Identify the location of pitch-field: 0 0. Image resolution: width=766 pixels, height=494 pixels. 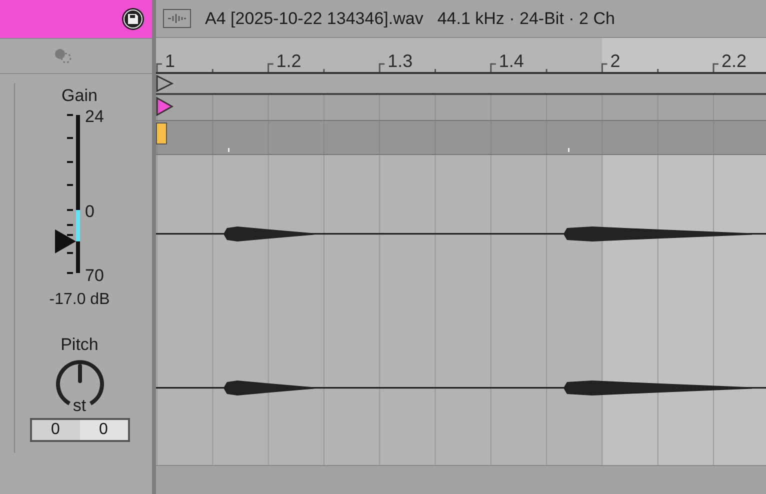
(80, 430).